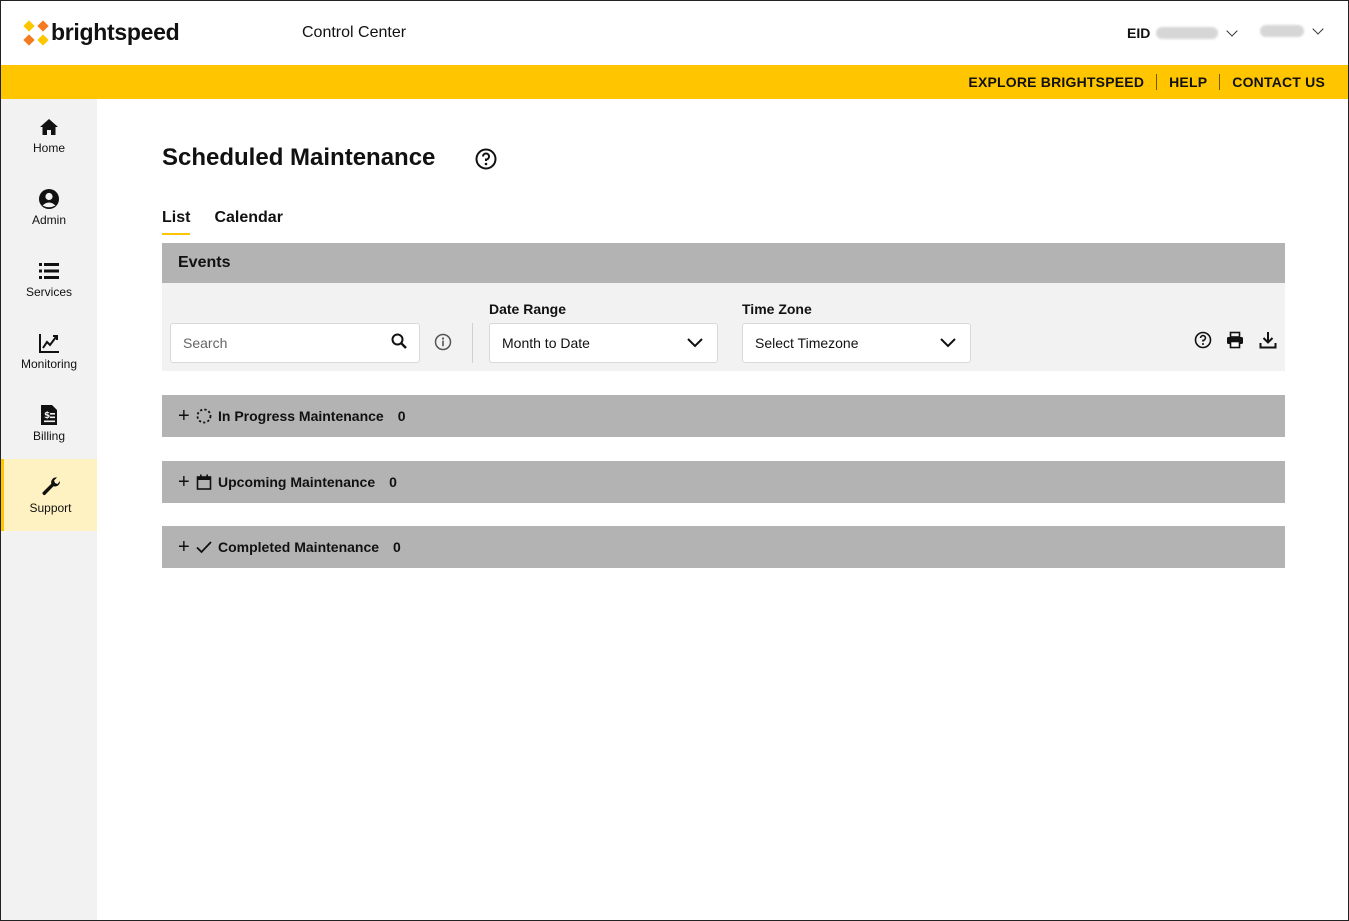 Image resolution: width=1349 pixels, height=921 pixels. Describe the element at coordinates (301, 416) in the screenshot. I see `section-label: In Progress Maintenance` at that location.